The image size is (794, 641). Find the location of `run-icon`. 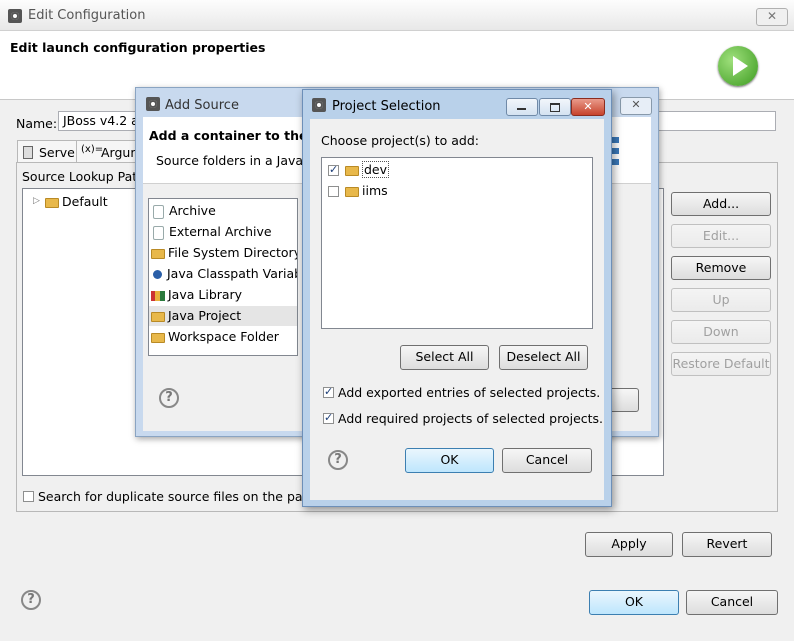

run-icon is located at coordinates (738, 66).